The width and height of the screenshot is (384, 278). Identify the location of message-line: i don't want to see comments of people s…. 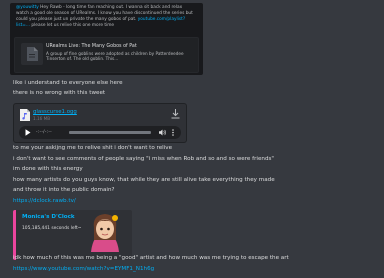
(143, 159).